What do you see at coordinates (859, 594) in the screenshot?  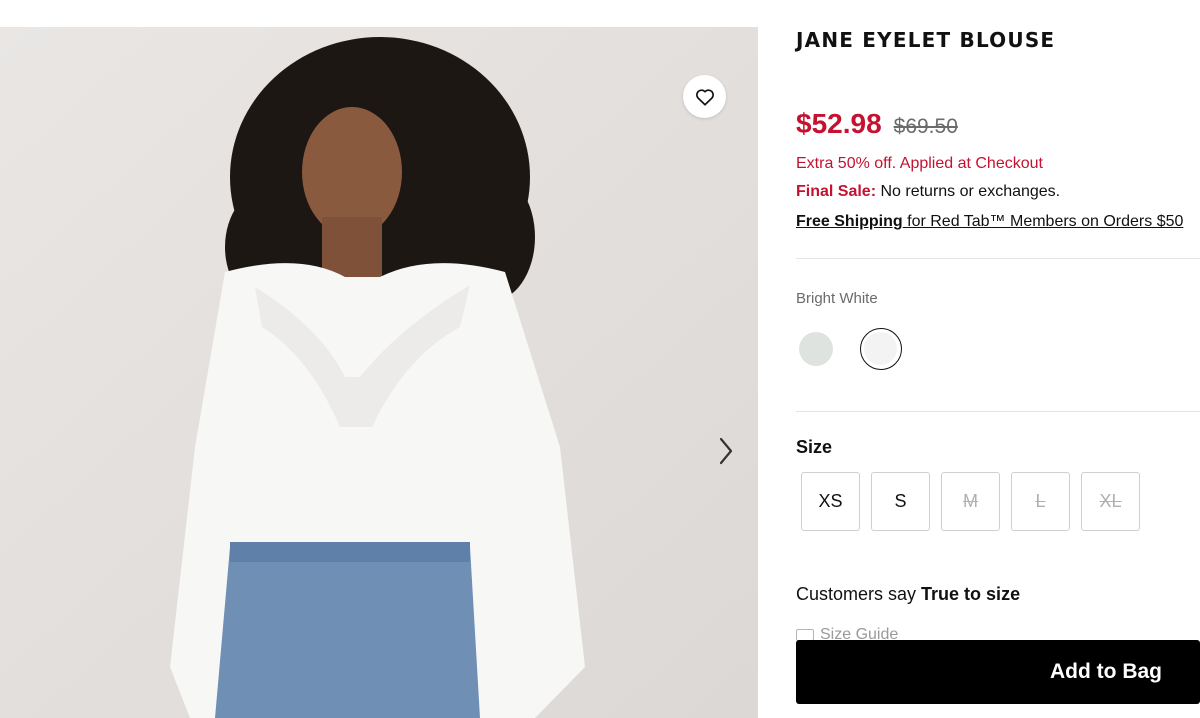 I see `fit-prefix: Customers say` at bounding box center [859, 594].